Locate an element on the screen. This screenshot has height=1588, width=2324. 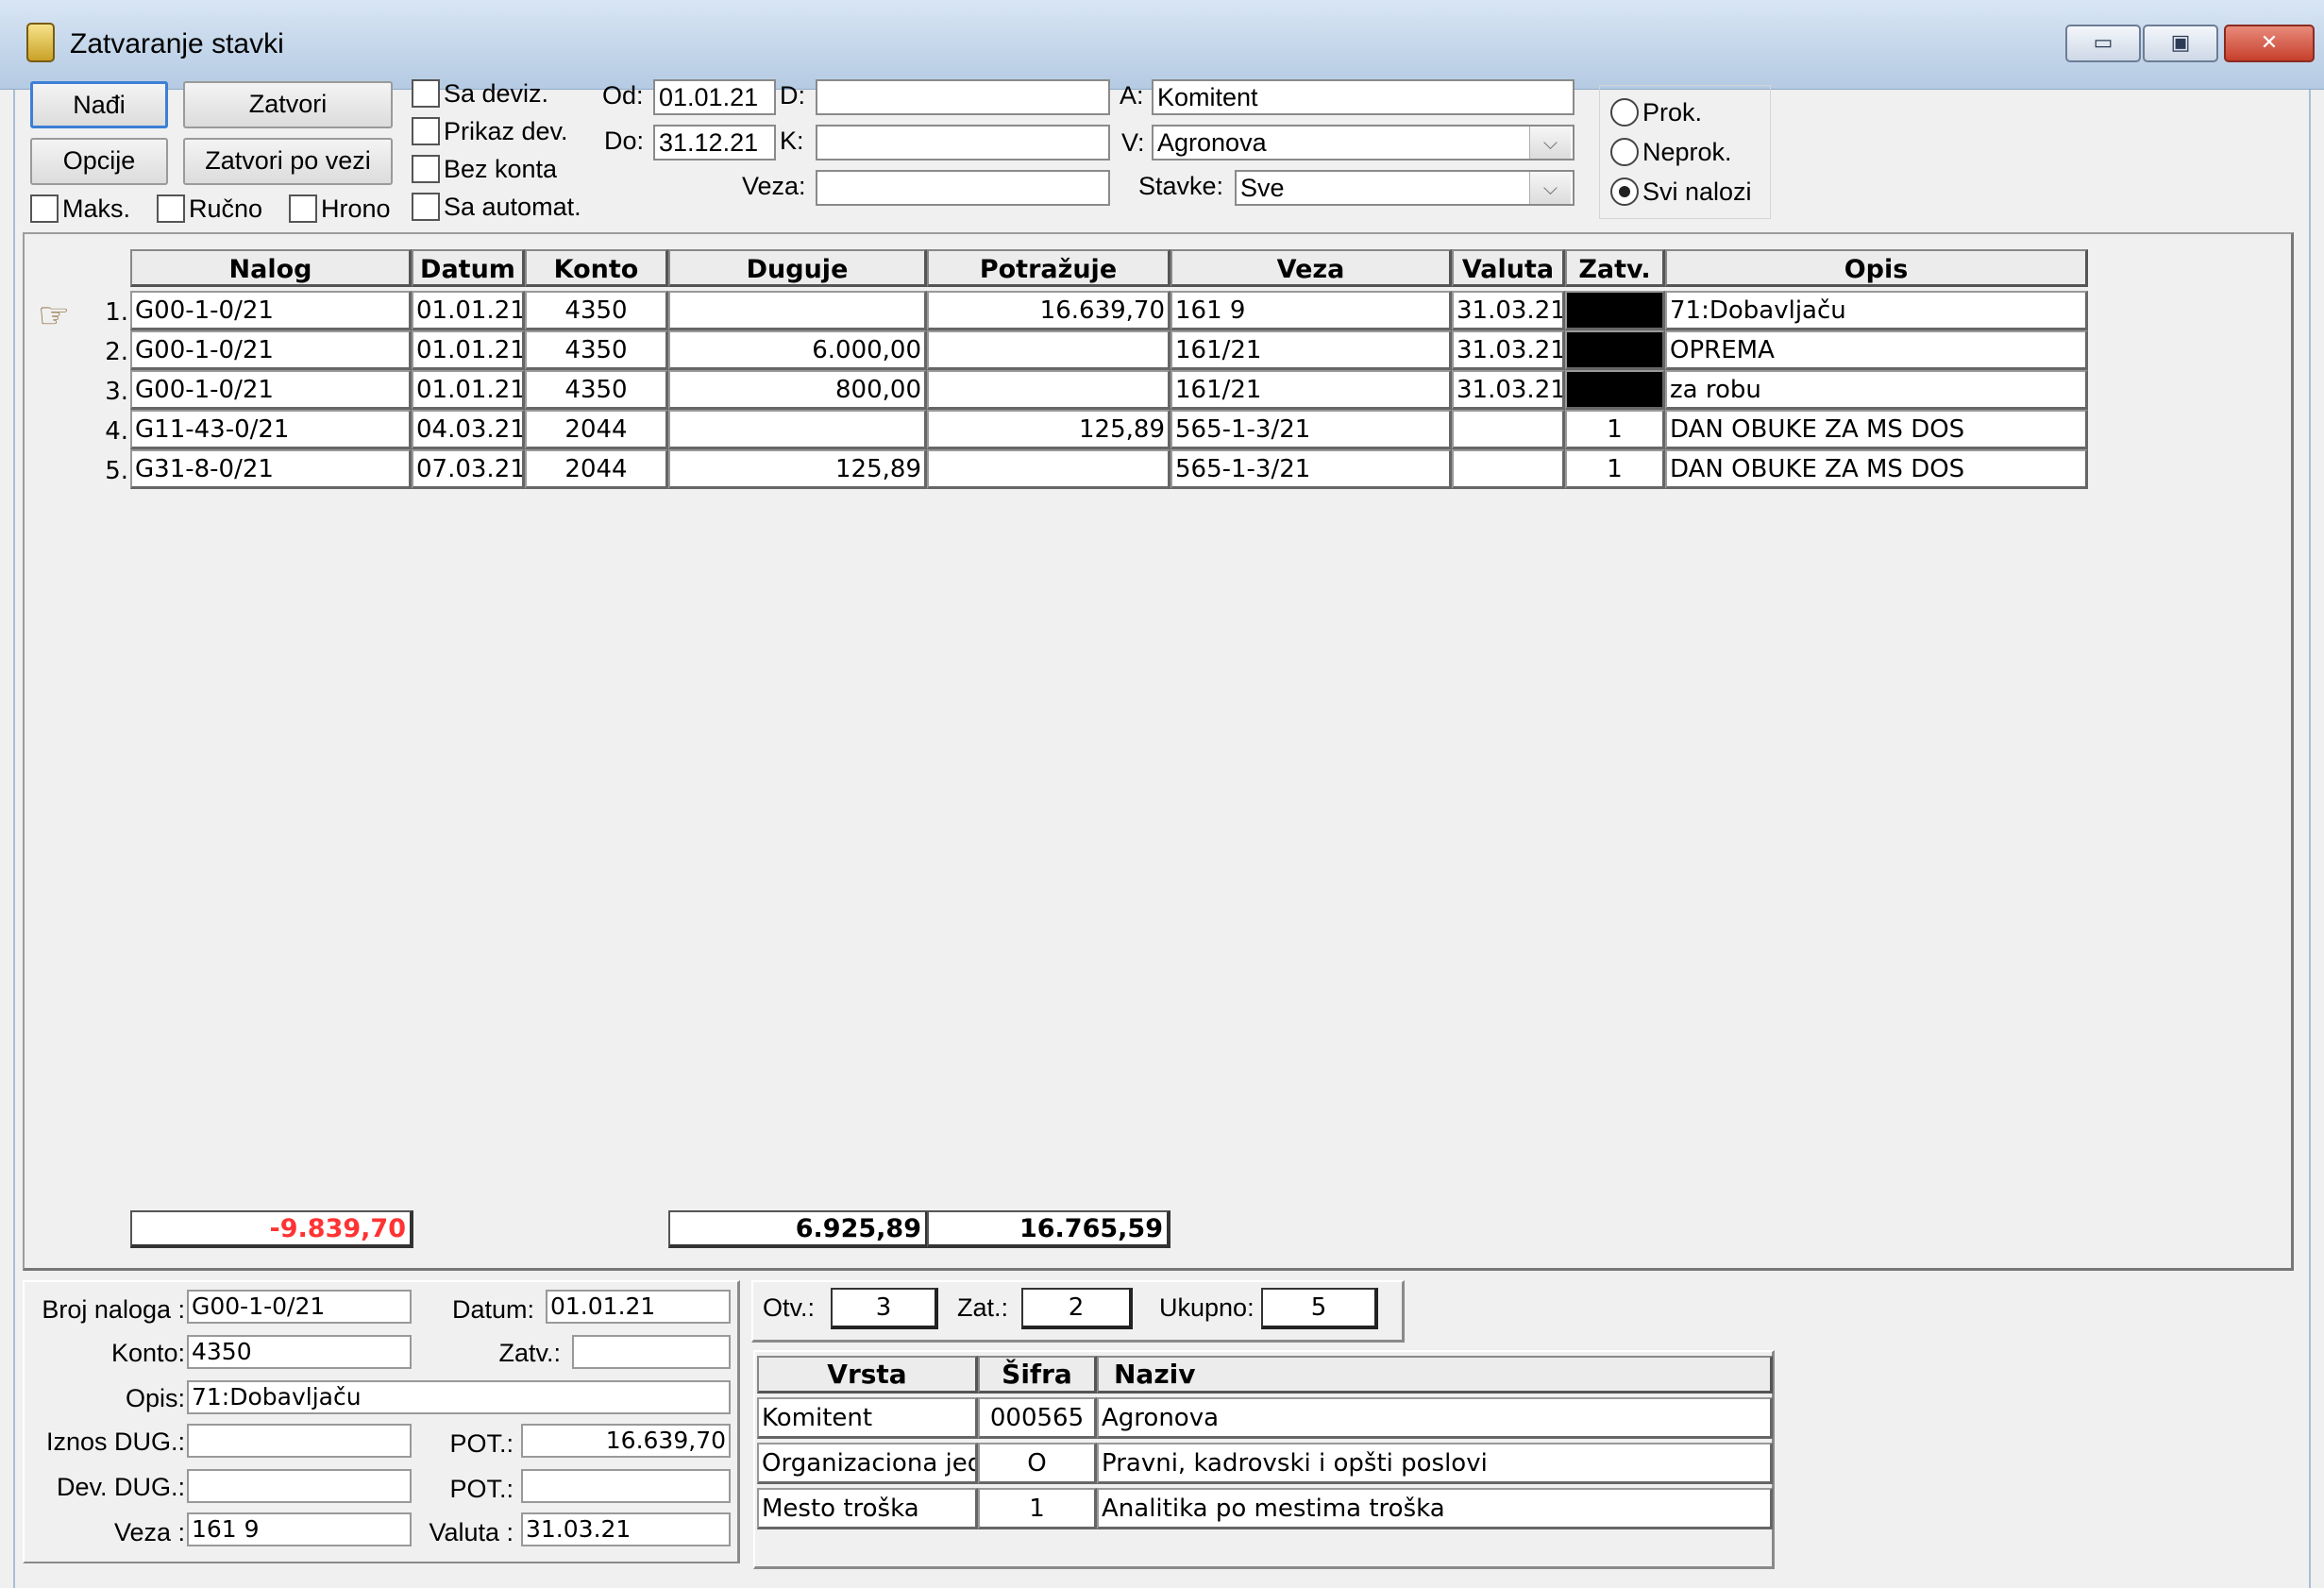
max-checkbox is located at coordinates (44, 208).